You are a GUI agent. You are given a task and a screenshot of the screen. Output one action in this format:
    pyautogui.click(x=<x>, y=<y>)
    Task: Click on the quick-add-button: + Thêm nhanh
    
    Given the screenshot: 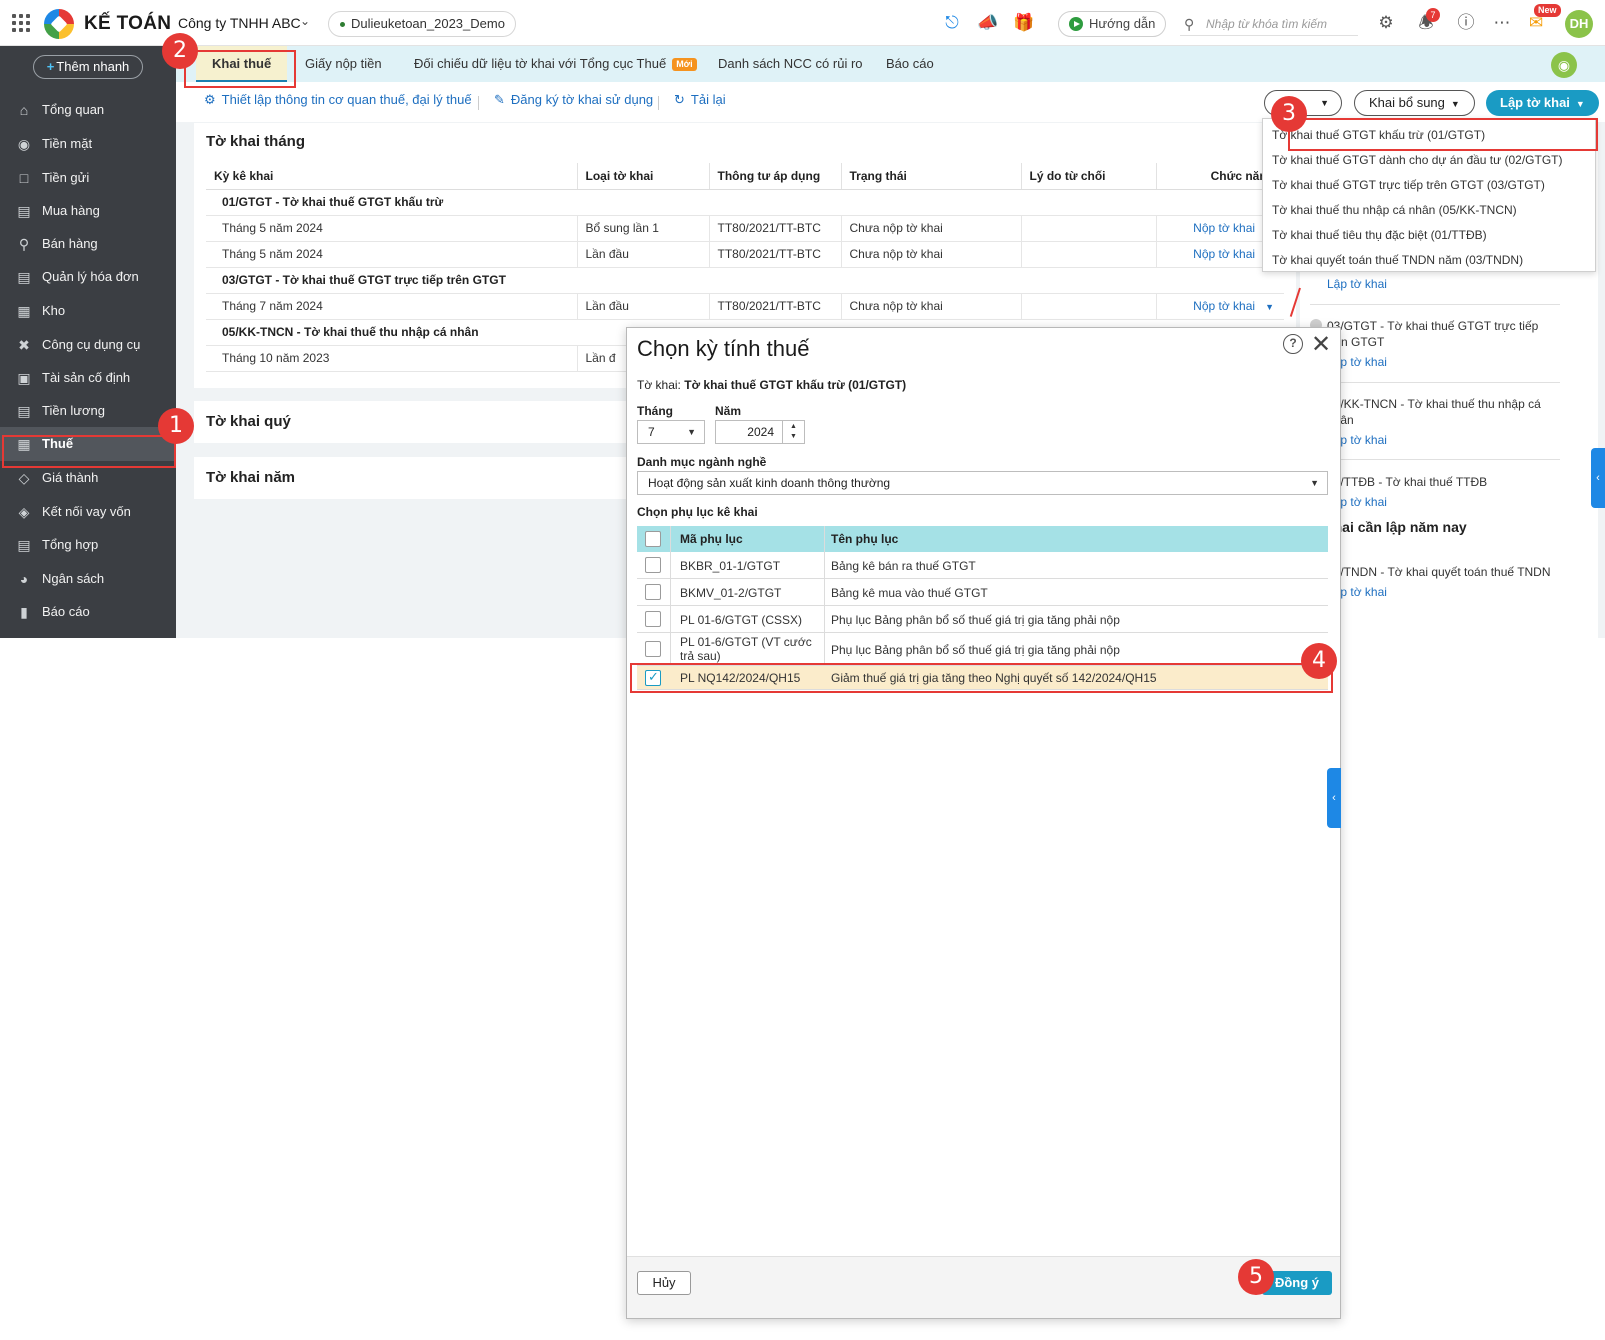 What is the action you would take?
    pyautogui.click(x=88, y=67)
    